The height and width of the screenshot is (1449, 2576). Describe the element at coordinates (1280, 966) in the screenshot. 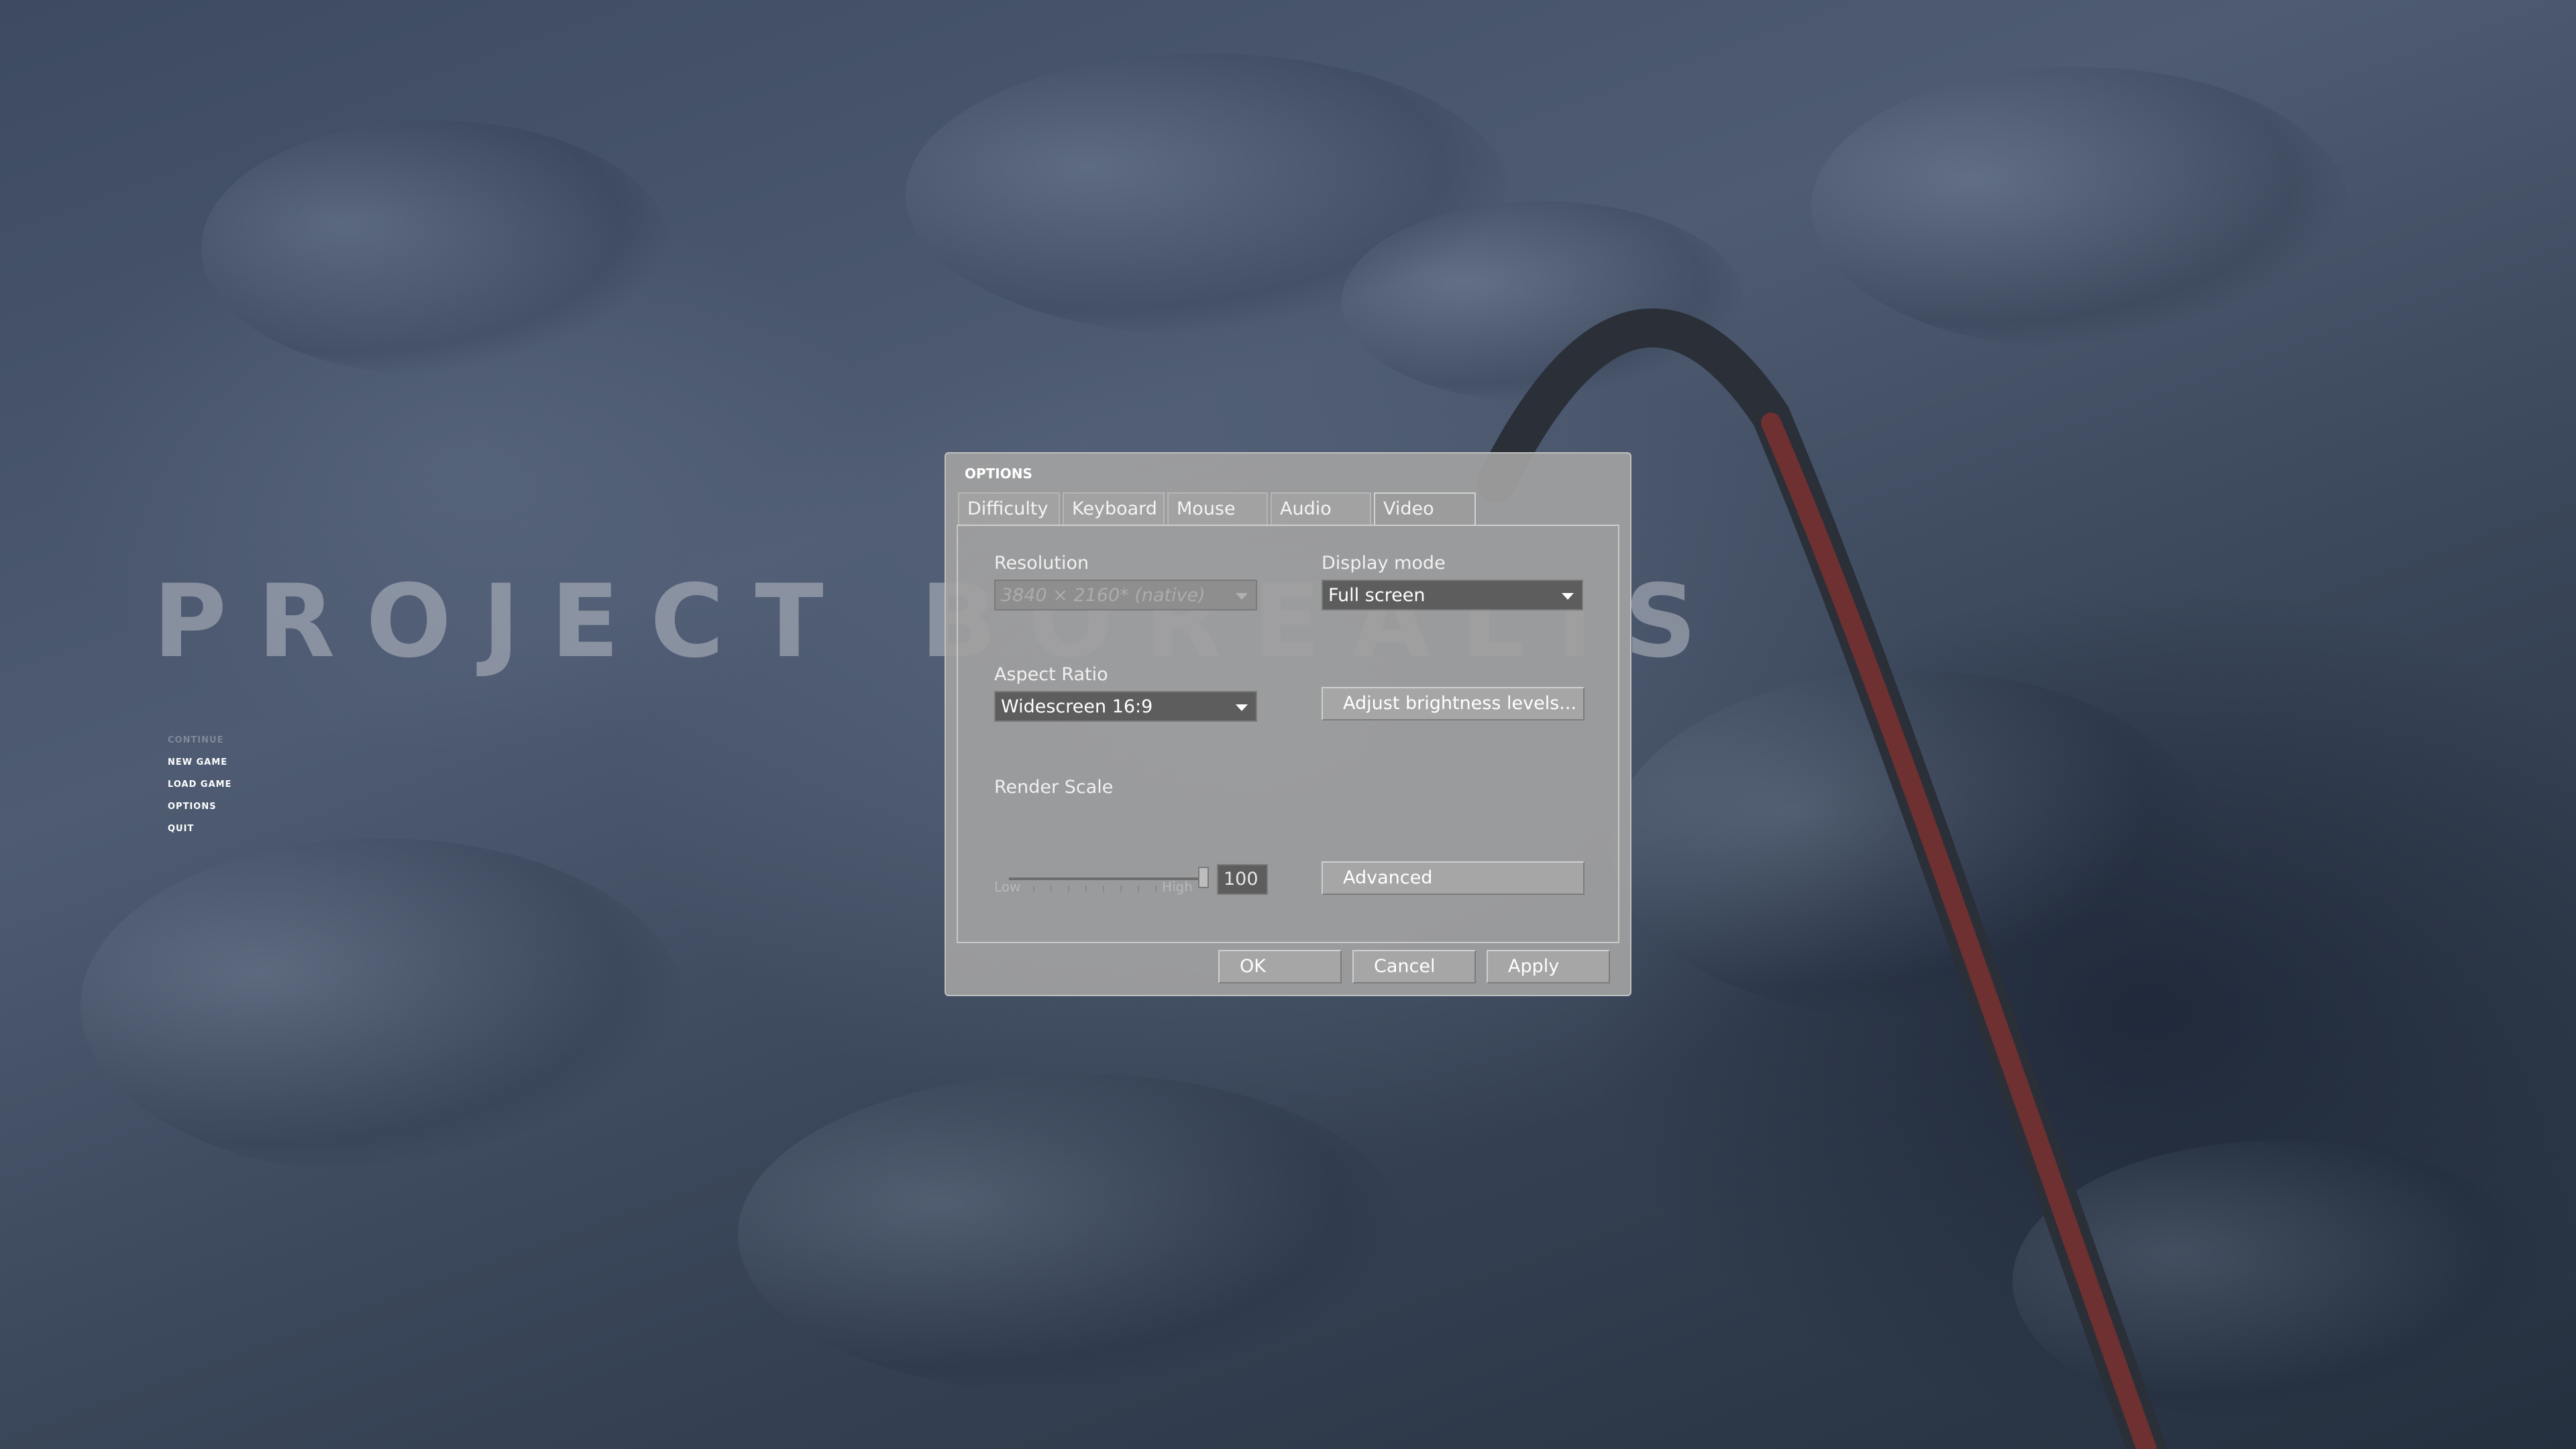

I see `ok-button: OK` at that location.